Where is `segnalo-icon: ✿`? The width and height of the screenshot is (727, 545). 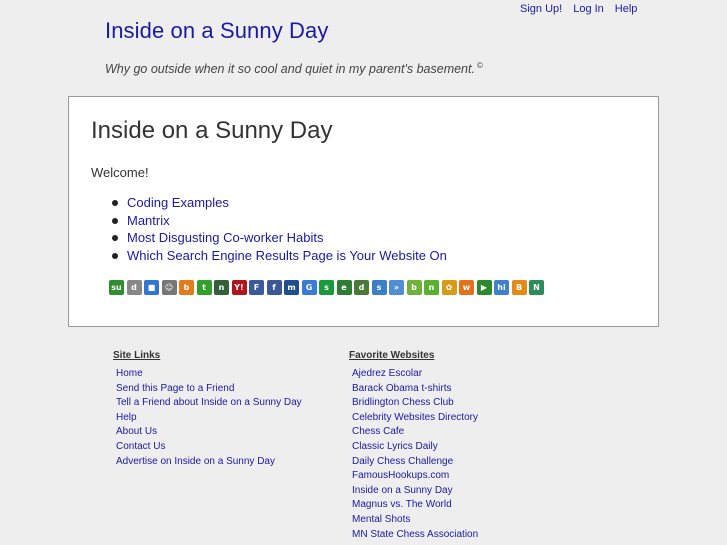
segnalo-icon: ✿ is located at coordinates (449, 287).